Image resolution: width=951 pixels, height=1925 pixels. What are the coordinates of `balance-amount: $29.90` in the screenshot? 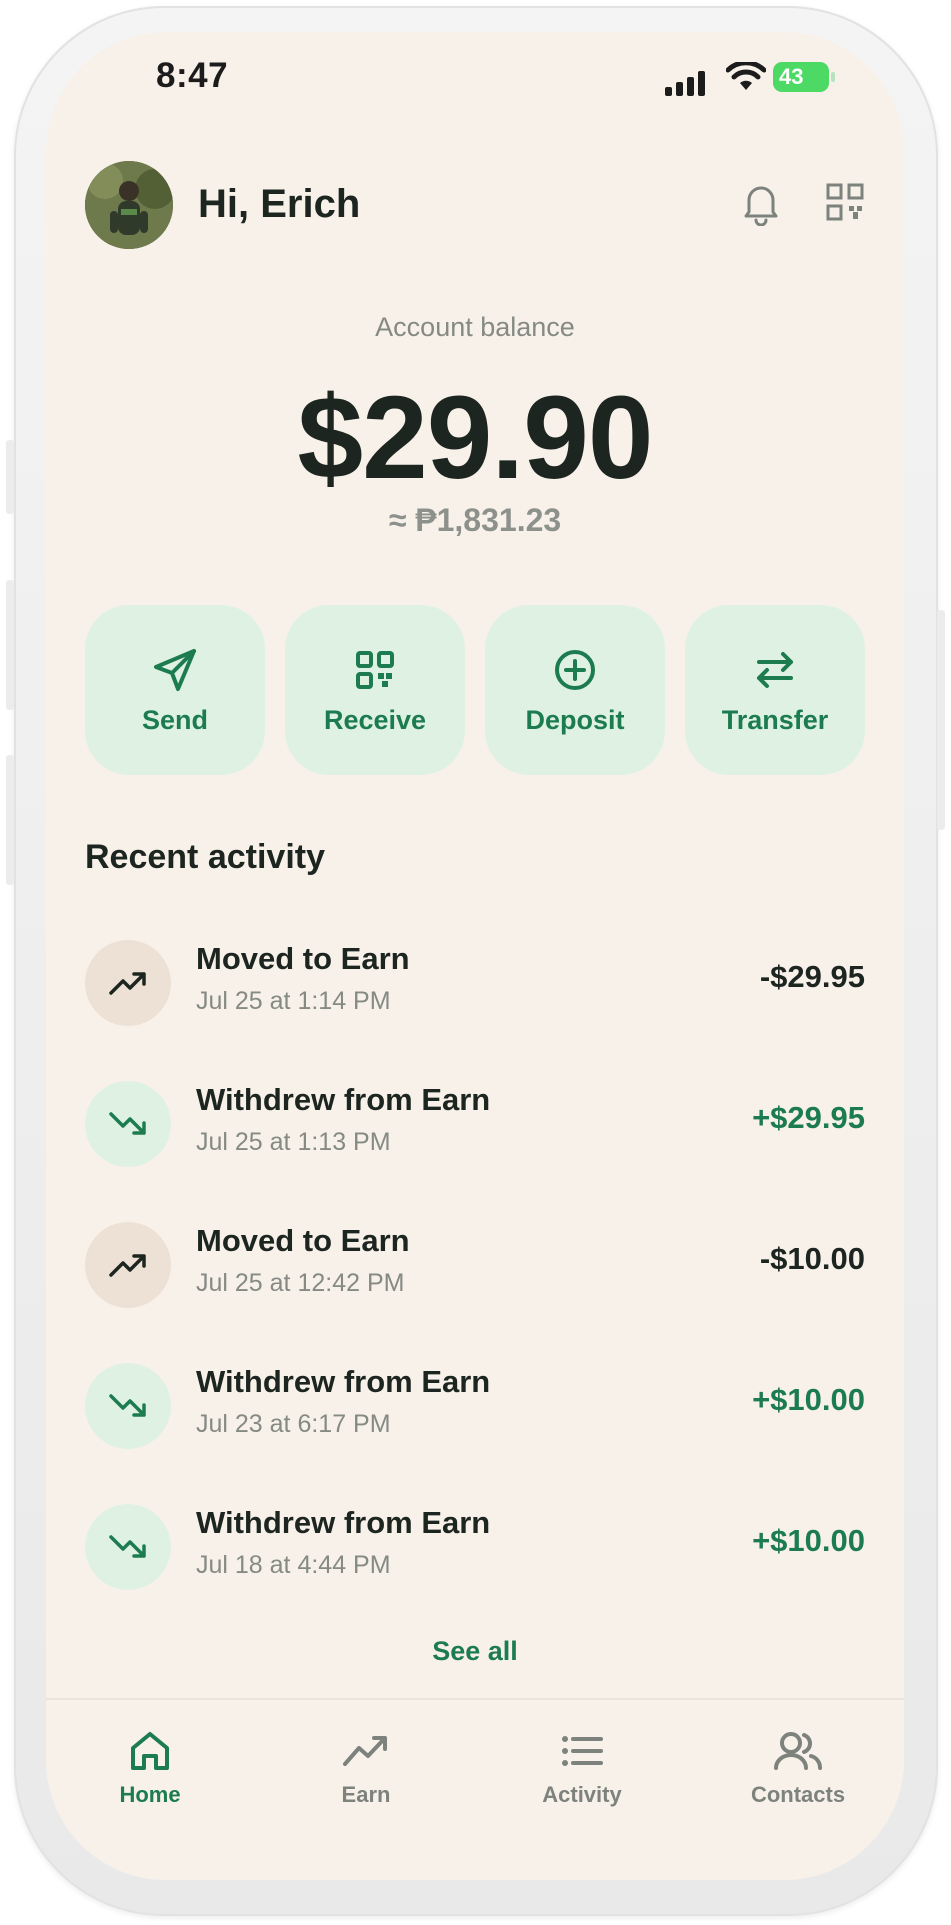 It's located at (475, 438).